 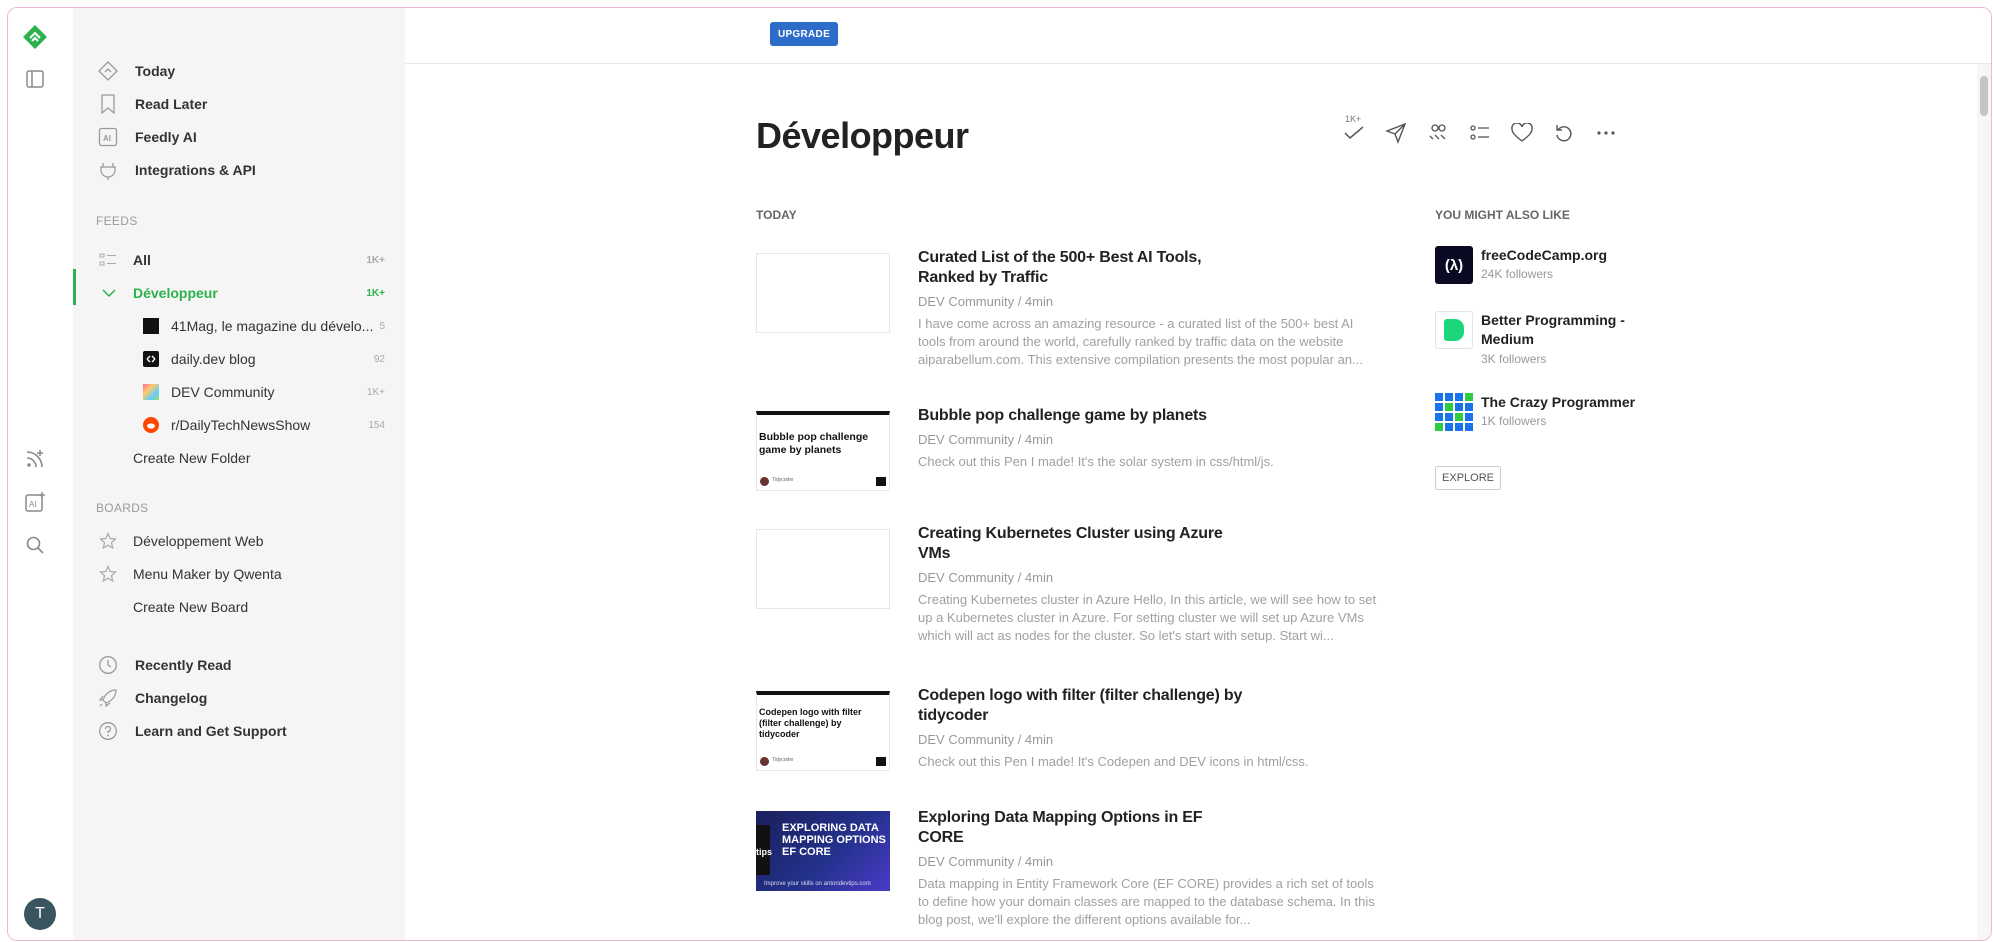 What do you see at coordinates (207, 574) in the screenshot?
I see `board-label: Menu Maker by Qwenta` at bounding box center [207, 574].